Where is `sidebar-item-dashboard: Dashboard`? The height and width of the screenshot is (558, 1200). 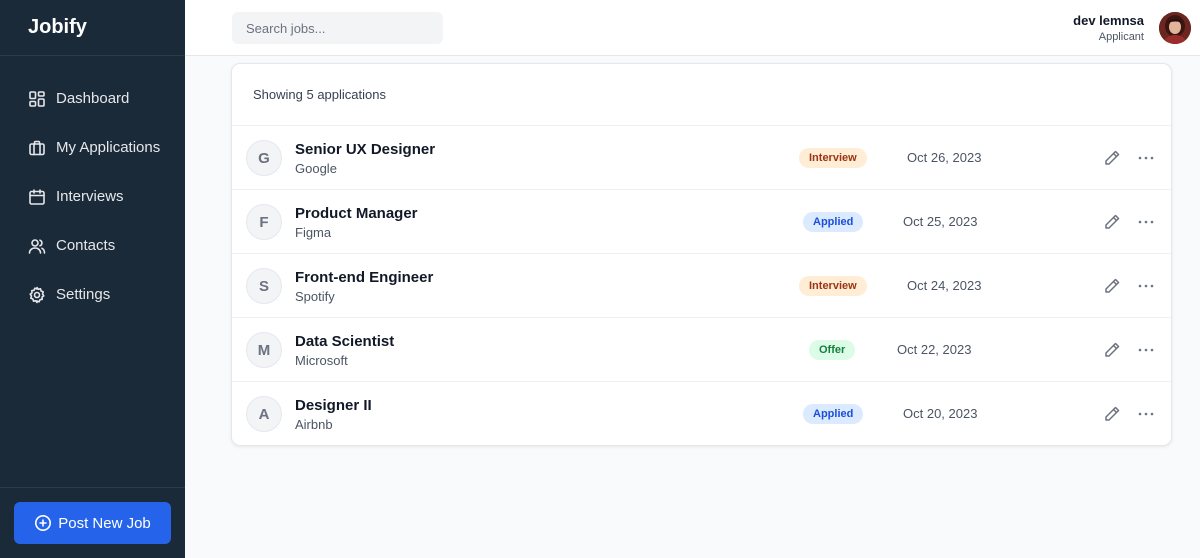 sidebar-item-dashboard: Dashboard is located at coordinates (92, 98).